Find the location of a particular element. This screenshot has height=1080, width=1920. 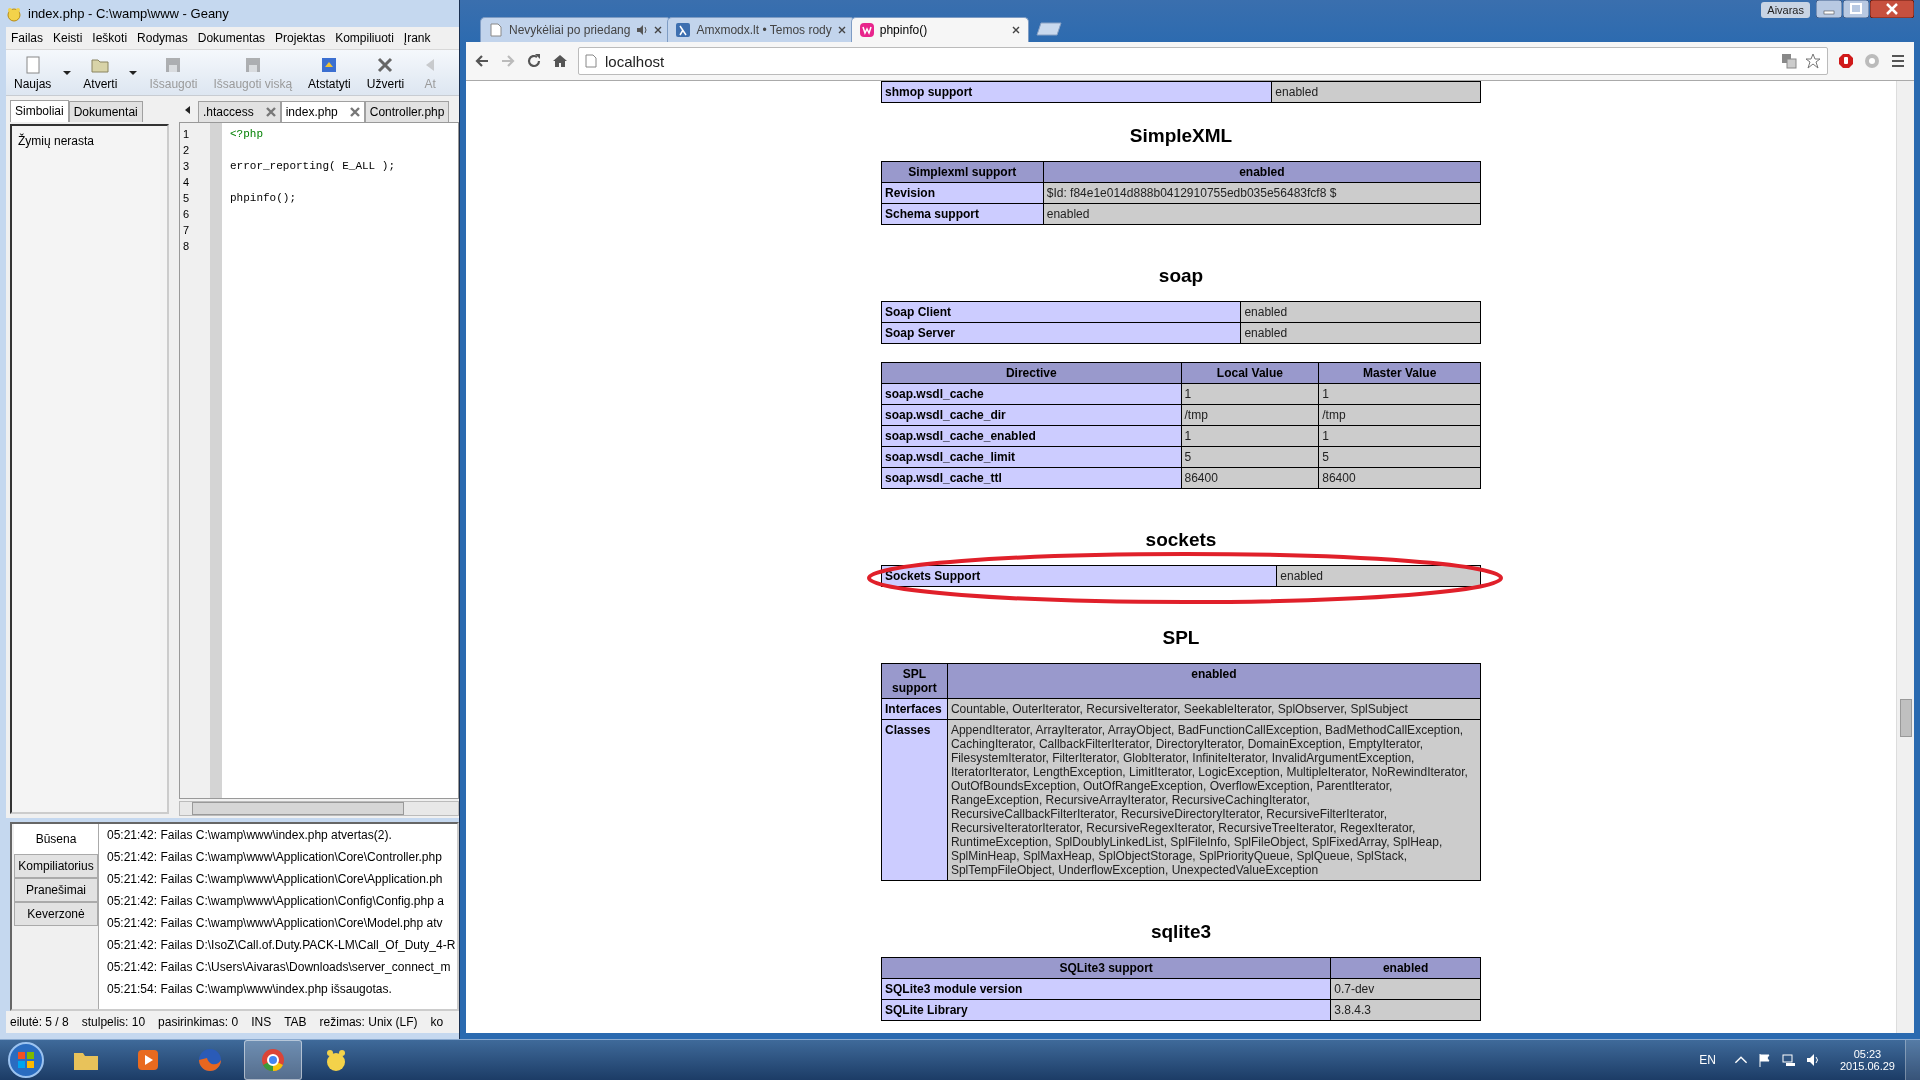

page-icon is located at coordinates (496, 30).